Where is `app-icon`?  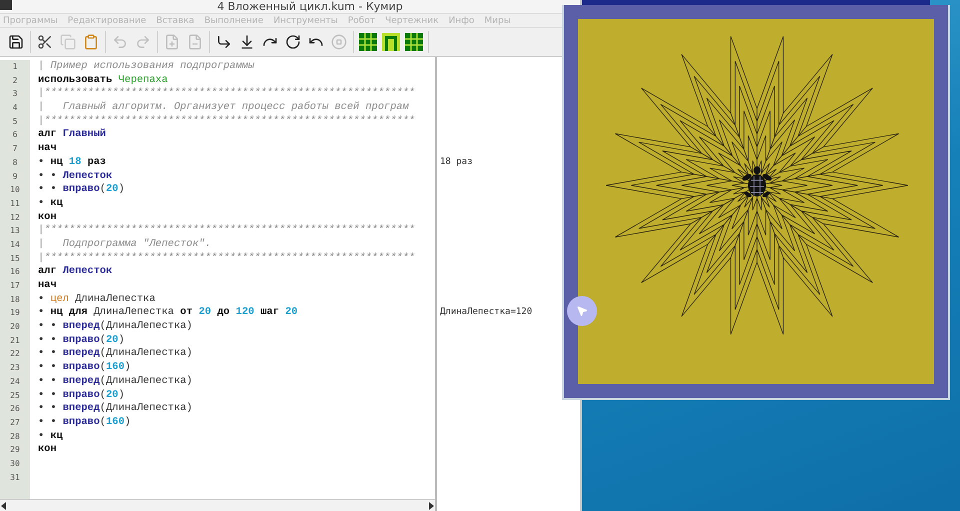
app-icon is located at coordinates (6, 5).